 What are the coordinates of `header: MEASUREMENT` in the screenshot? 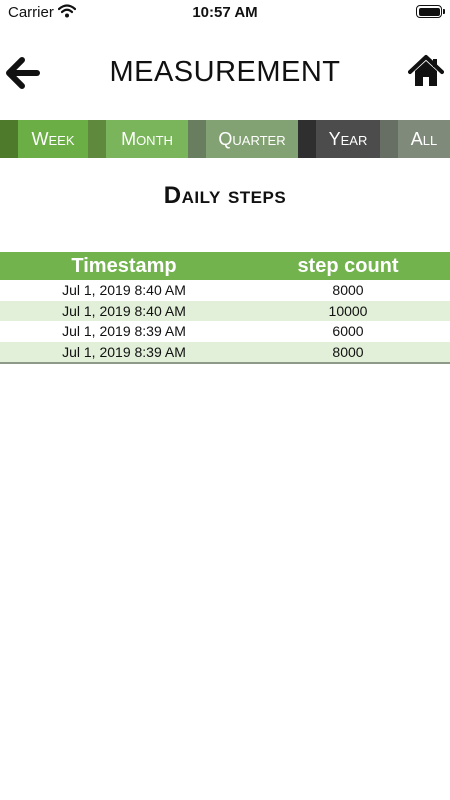 It's located at (225, 73).